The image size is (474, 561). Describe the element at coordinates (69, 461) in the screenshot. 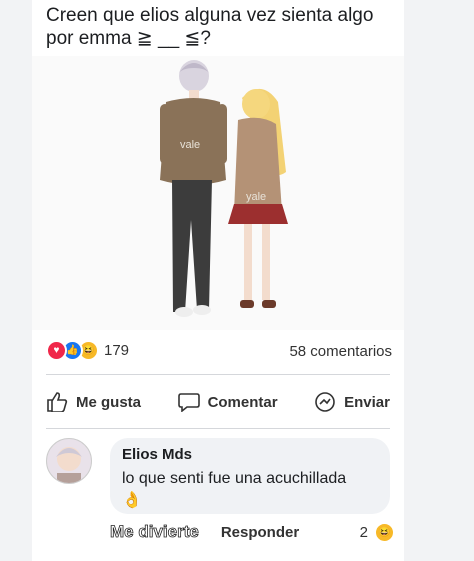

I see `avatar` at that location.